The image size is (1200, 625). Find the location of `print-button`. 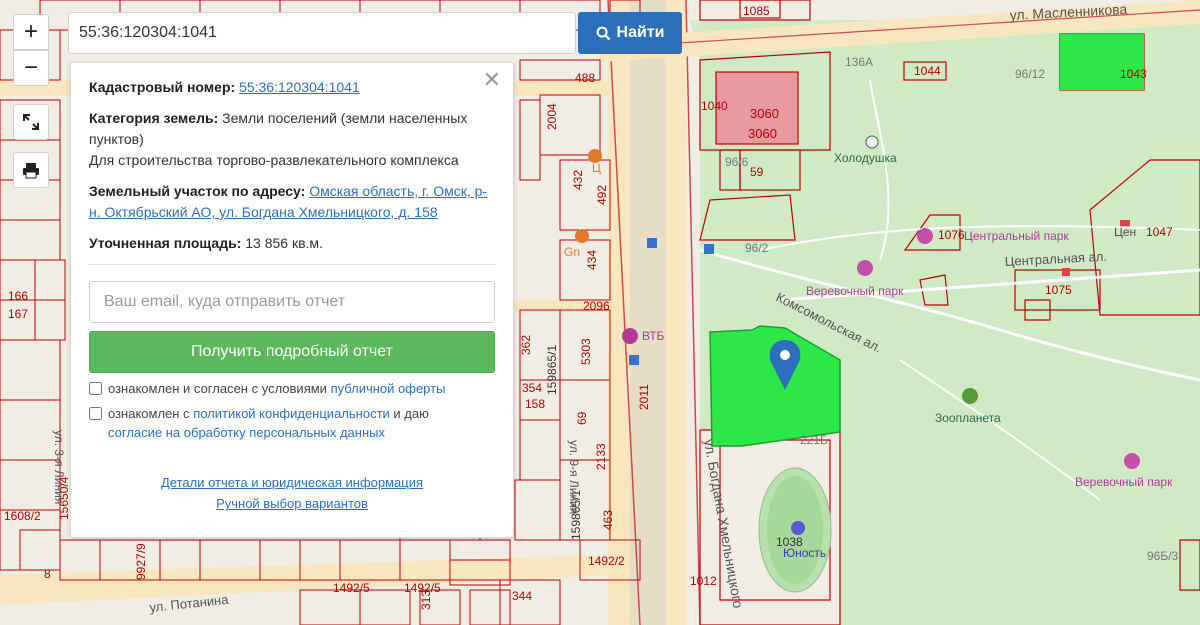

print-button is located at coordinates (31, 170).